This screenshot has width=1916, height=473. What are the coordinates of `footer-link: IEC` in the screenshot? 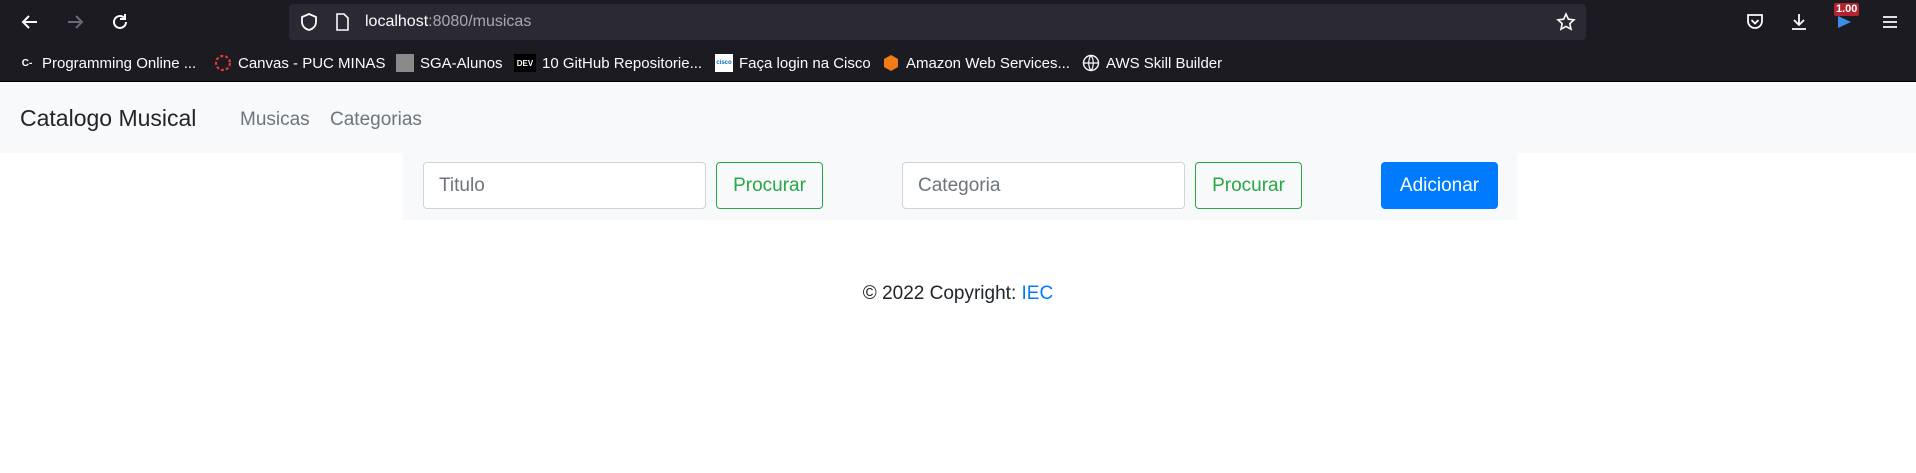 It's located at (1038, 293).